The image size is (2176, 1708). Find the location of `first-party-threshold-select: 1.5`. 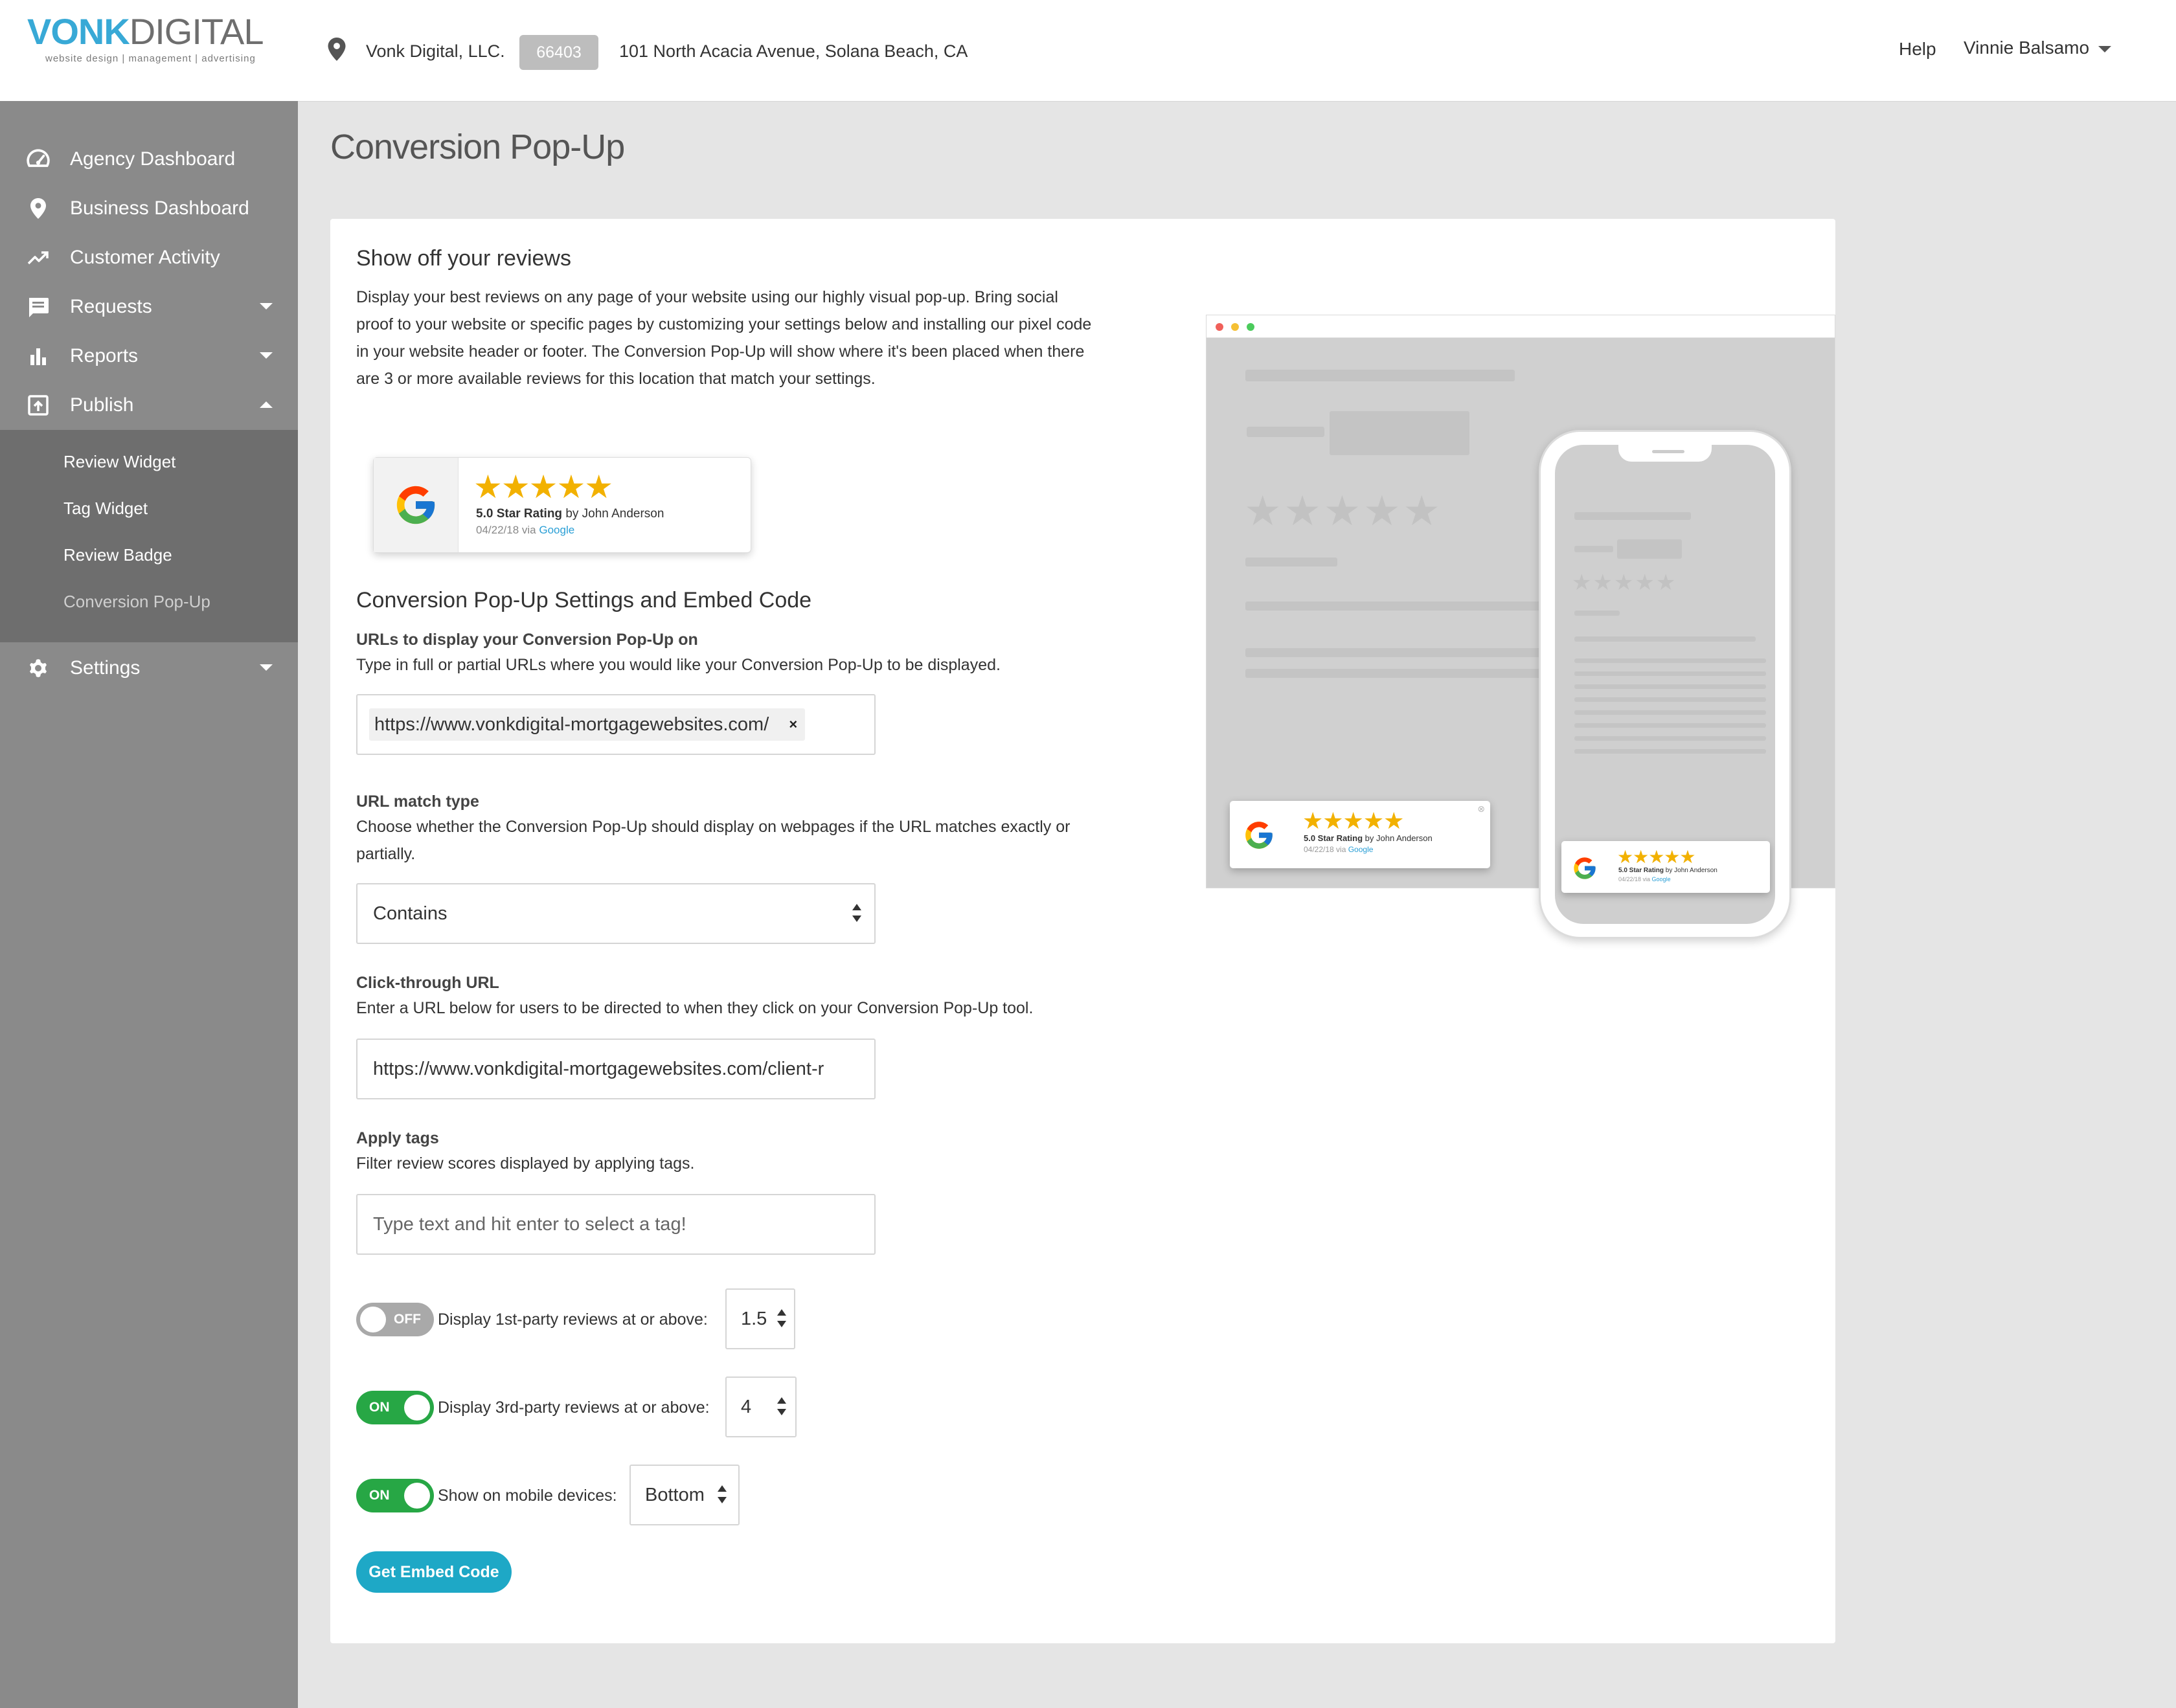

first-party-threshold-select: 1.5 is located at coordinates (760, 1318).